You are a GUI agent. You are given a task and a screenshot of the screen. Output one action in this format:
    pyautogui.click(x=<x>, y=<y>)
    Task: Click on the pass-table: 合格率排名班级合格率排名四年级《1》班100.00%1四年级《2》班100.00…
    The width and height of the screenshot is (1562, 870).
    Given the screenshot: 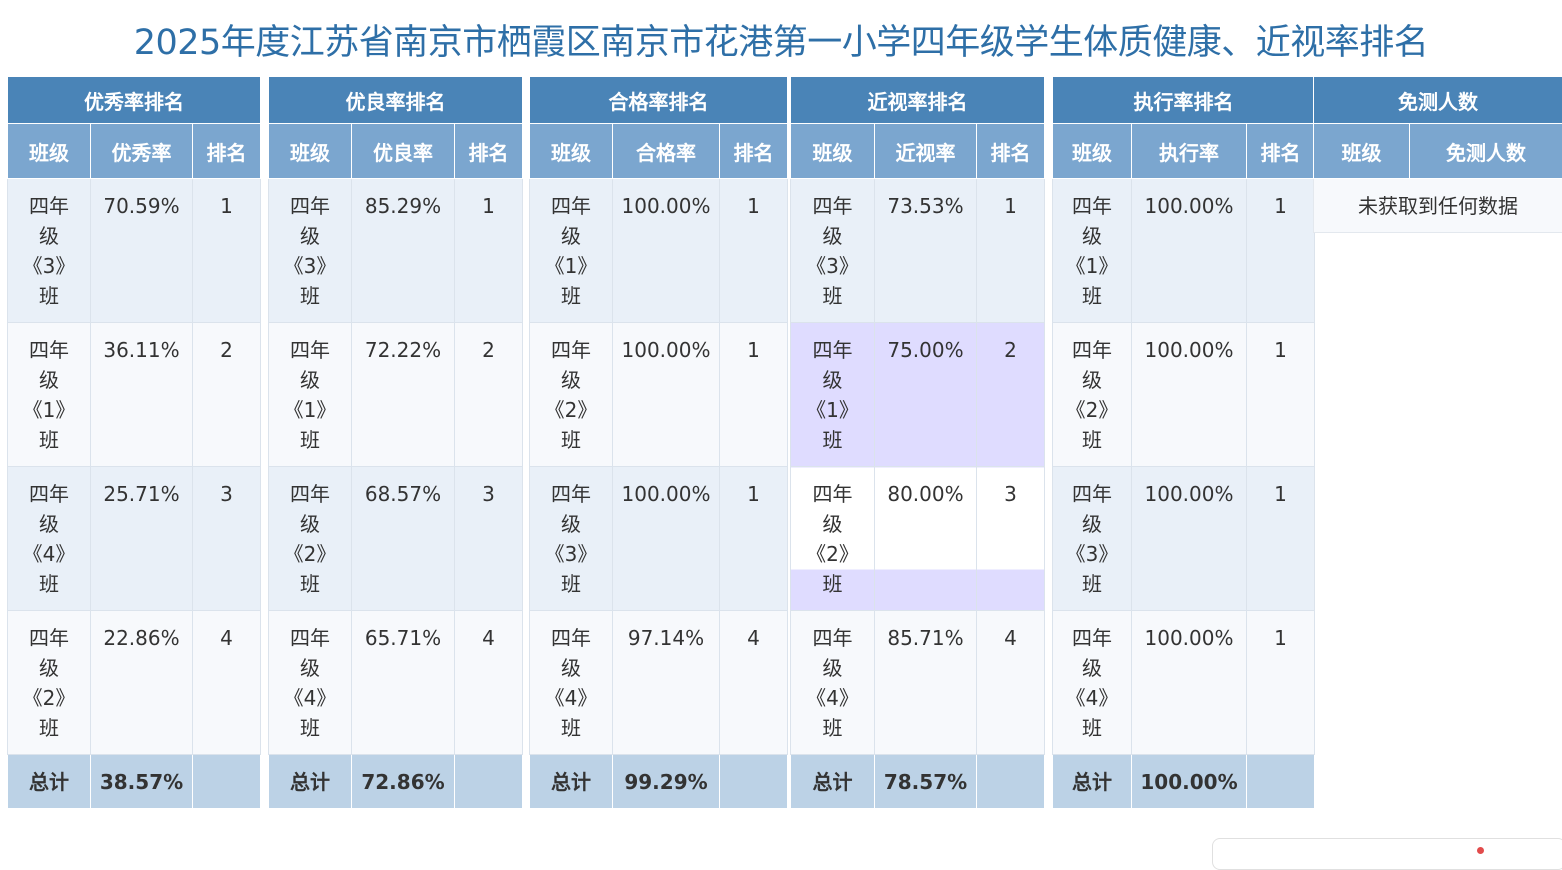 What is the action you would take?
    pyautogui.click(x=658, y=442)
    